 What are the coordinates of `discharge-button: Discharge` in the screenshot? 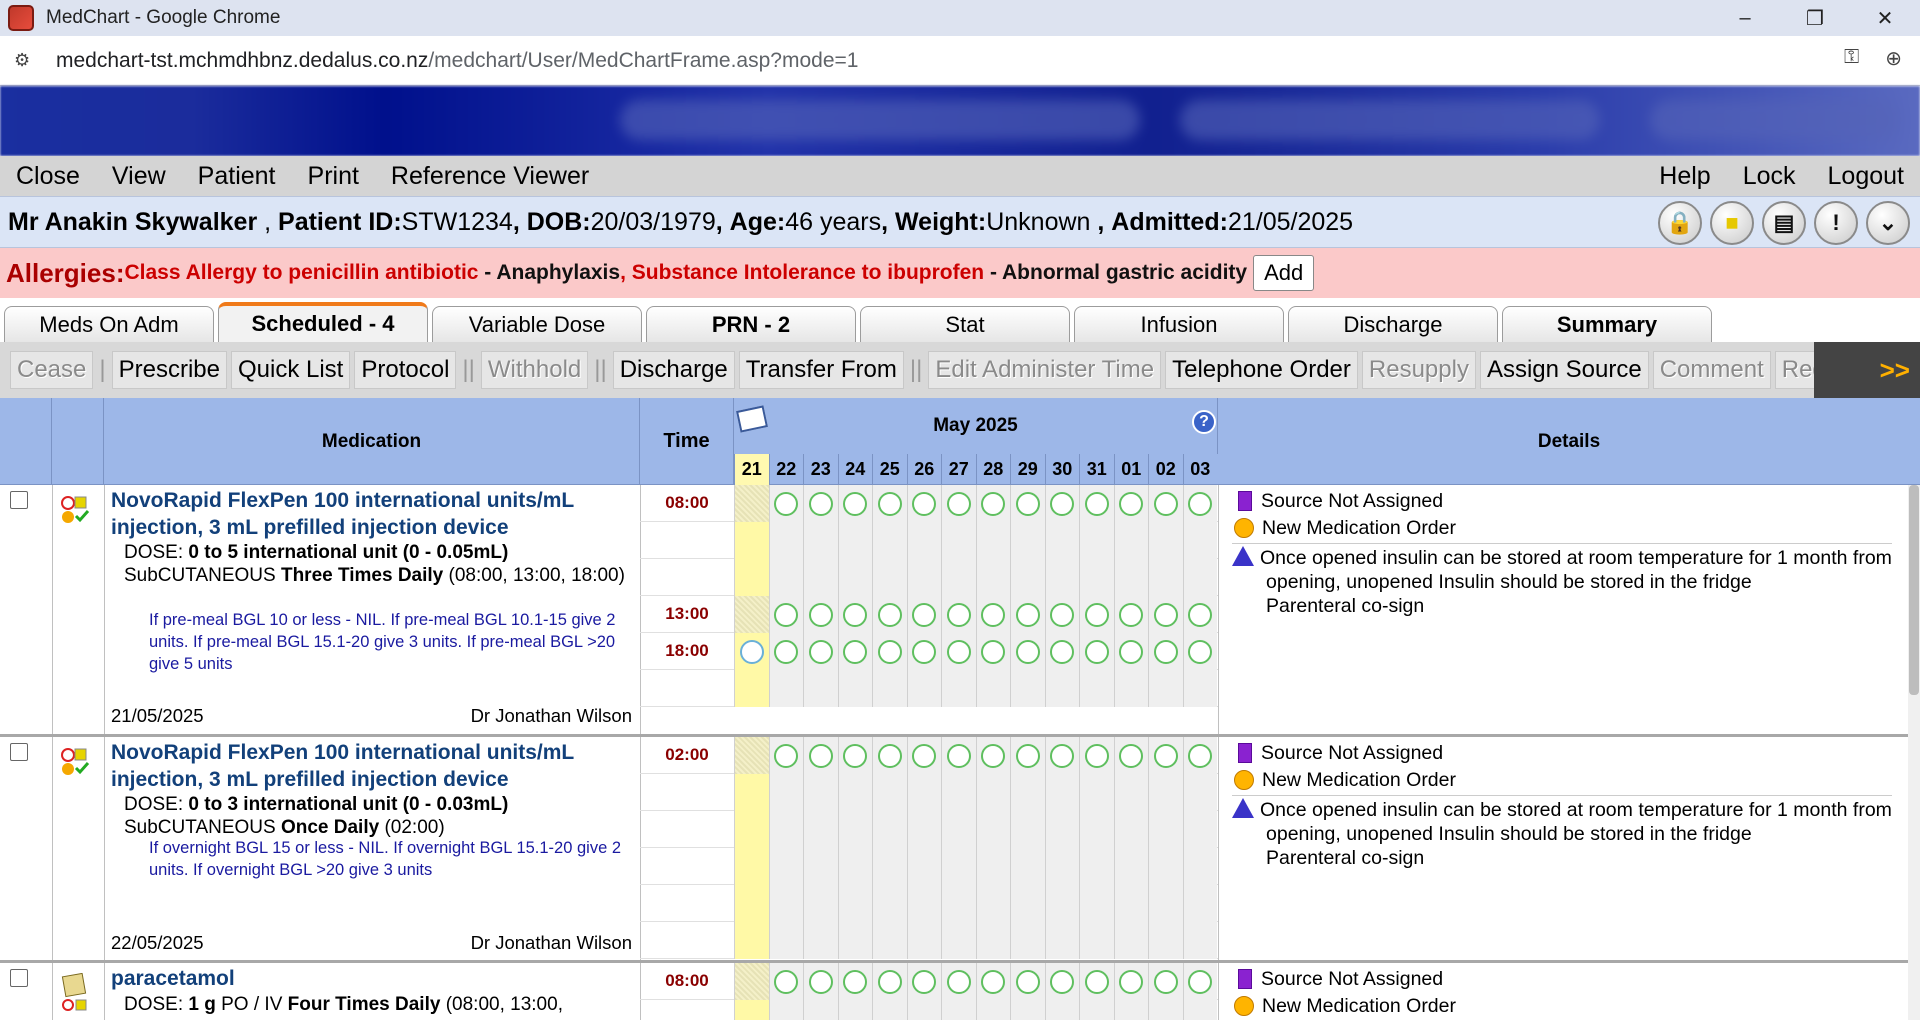 It's located at (673, 370).